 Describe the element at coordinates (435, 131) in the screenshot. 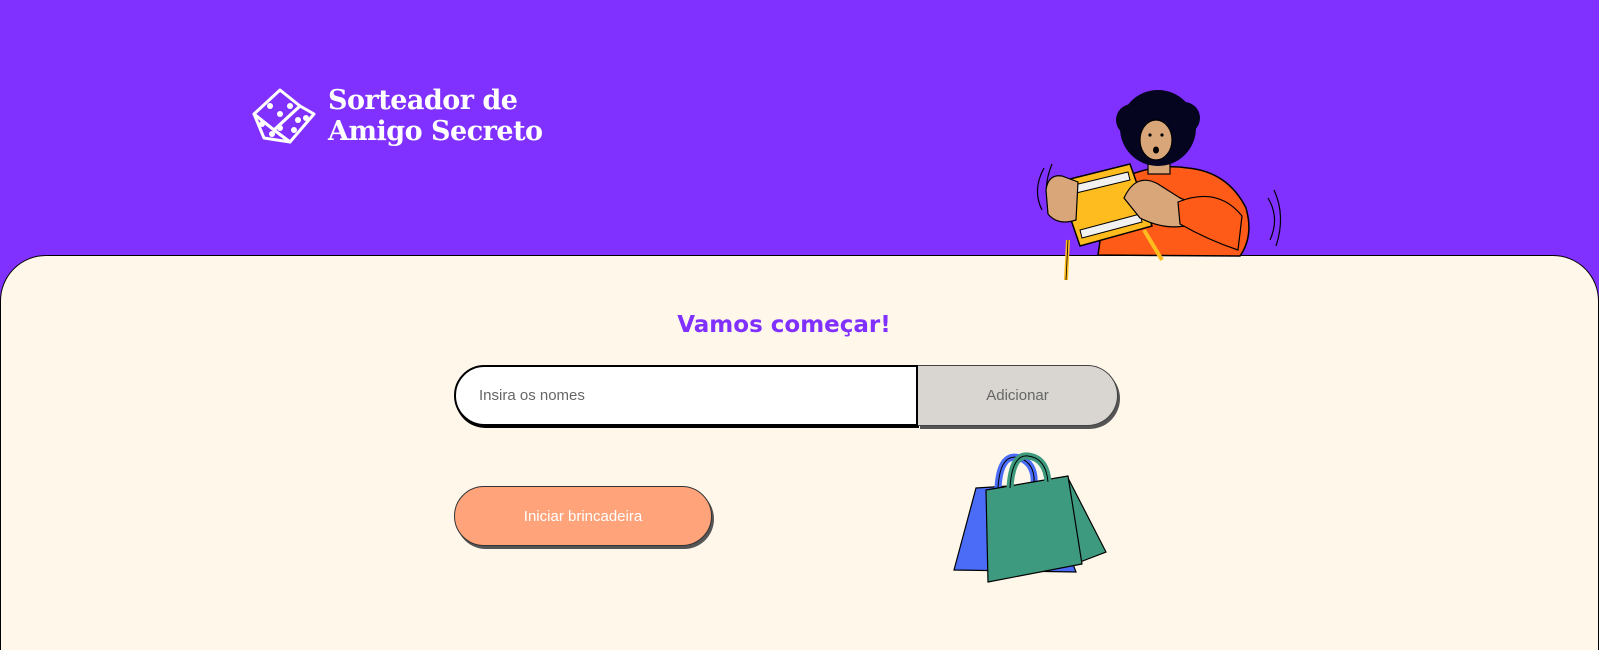

I see `logo-line-2: Amigo Secreto` at that location.